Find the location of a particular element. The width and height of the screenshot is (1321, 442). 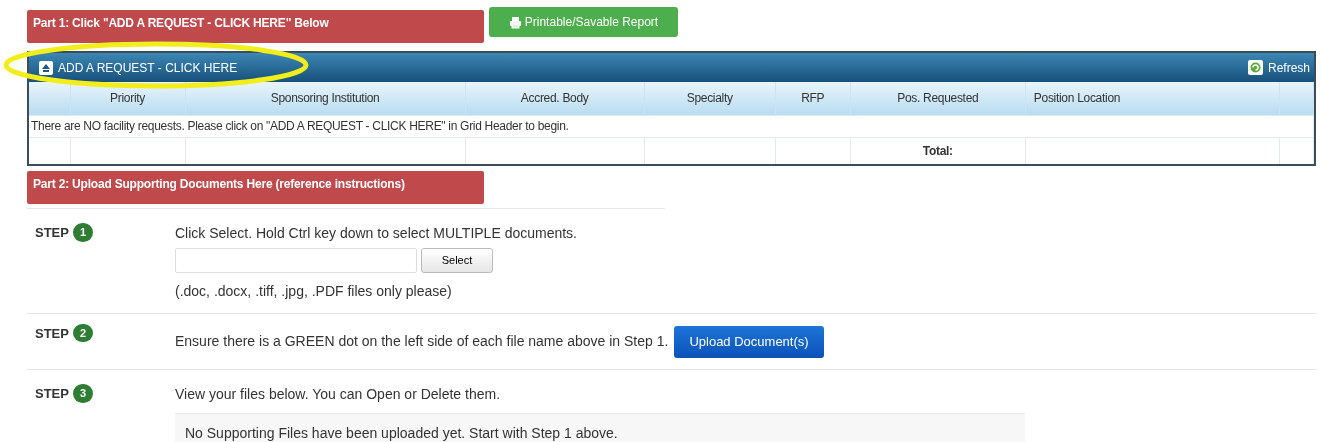

refresh-icon is located at coordinates (1255, 67).